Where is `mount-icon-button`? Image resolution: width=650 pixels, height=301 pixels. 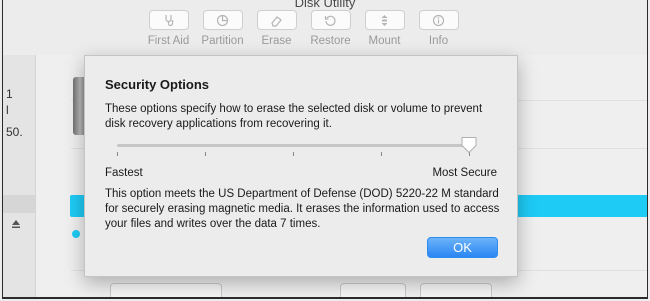
mount-icon-button is located at coordinates (384, 20).